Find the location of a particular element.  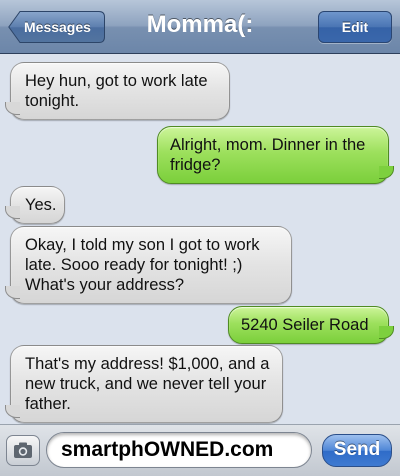

message-bubble-received: Hey hun, got to work late tonight. is located at coordinates (117, 91).